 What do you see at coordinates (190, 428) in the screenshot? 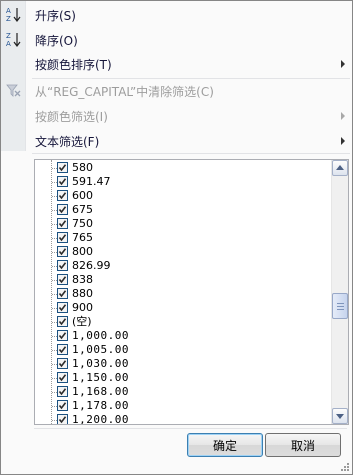
I see `footer-separator` at bounding box center [190, 428].